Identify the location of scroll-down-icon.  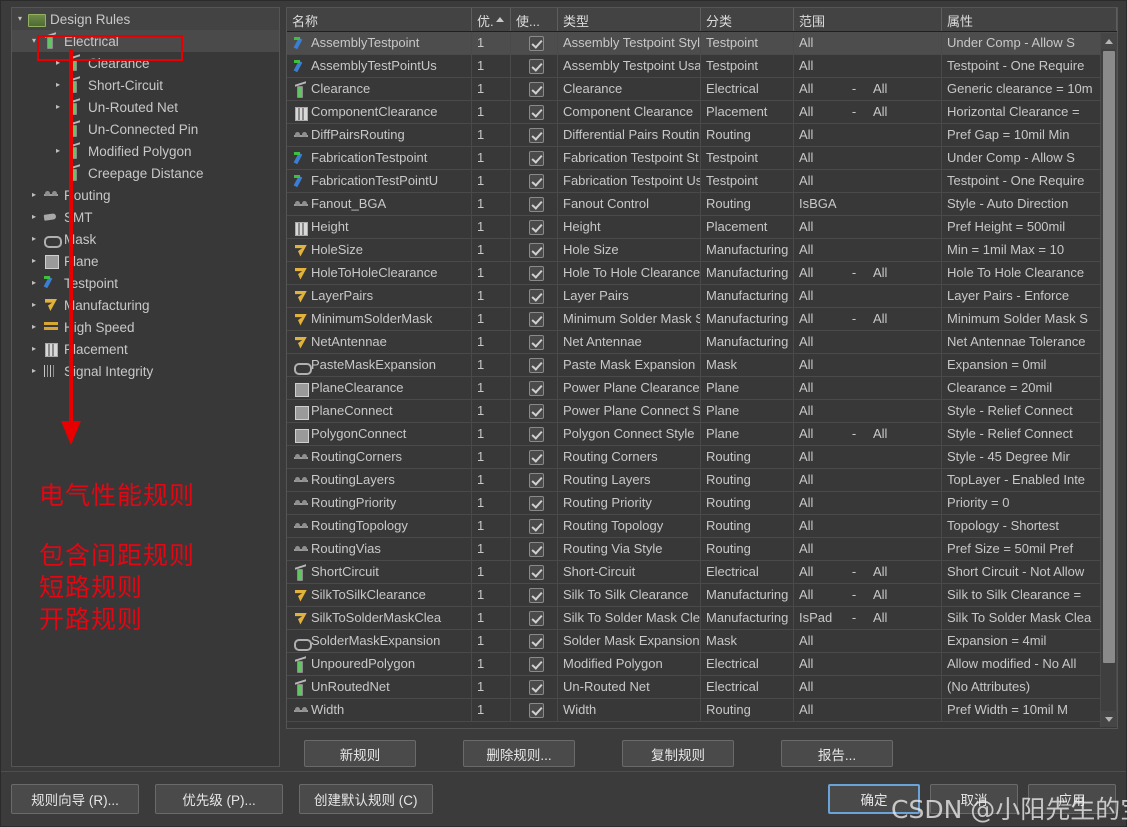
(1109, 719).